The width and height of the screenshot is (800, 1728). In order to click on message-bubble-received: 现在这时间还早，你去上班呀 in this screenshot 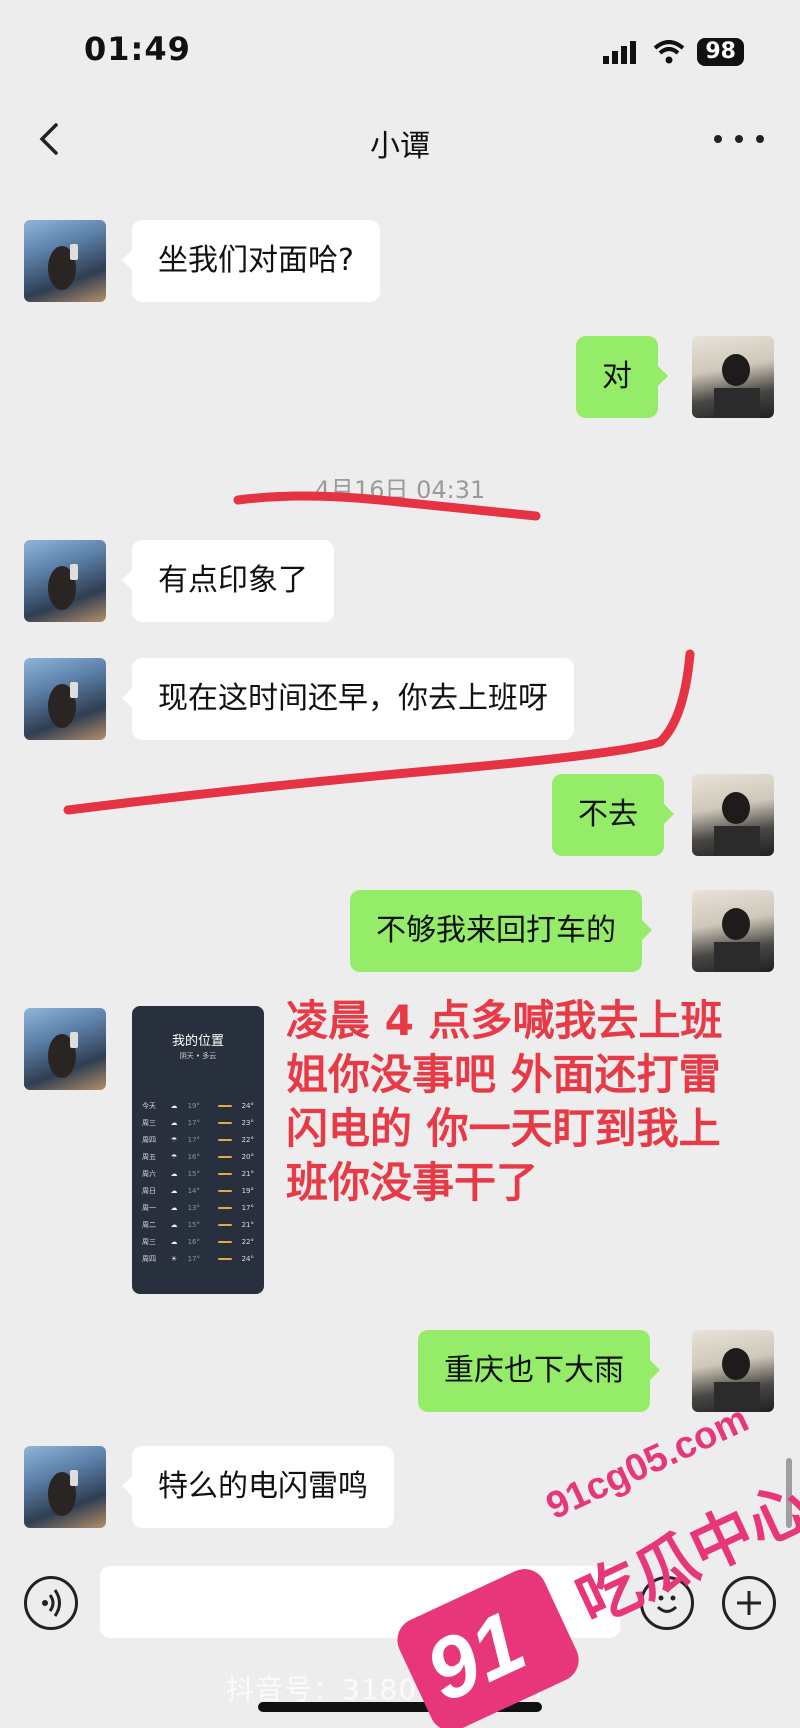, I will do `click(348, 699)`.